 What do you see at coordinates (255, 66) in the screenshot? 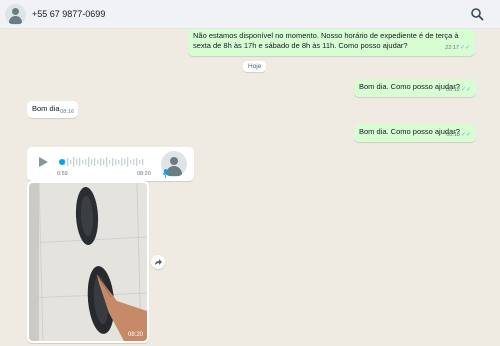
I see `date-divider: Hoje` at bounding box center [255, 66].